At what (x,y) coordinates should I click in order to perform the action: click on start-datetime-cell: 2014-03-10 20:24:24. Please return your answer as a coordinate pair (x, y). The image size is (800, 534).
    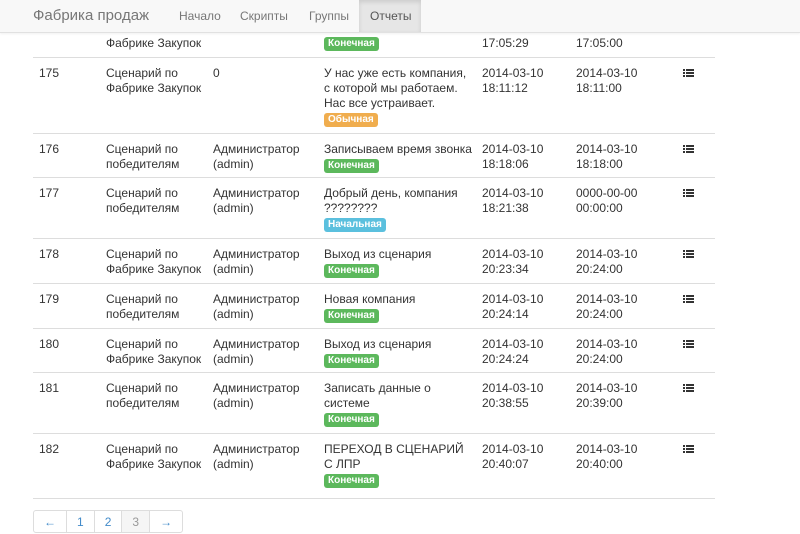
    Looking at the image, I should click on (522, 352).